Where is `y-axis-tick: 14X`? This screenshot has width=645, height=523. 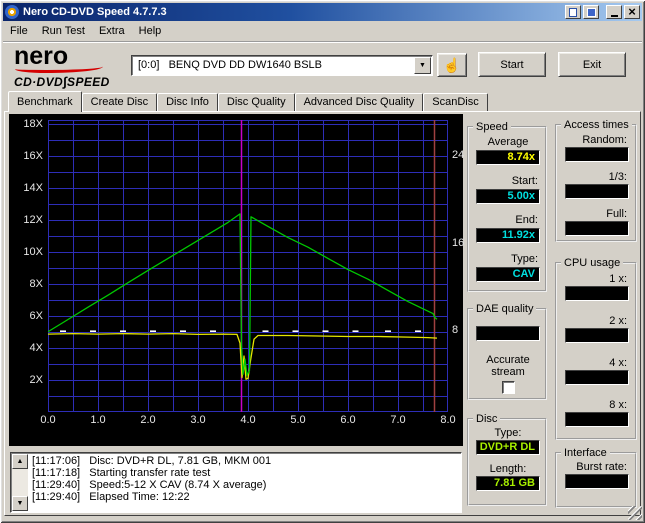
y-axis-tick: 14X is located at coordinates (33, 188).